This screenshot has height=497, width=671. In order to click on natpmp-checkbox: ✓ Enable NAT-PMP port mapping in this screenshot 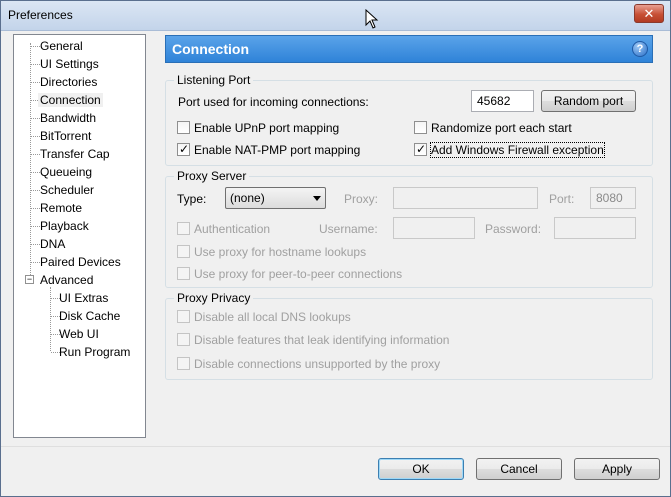, I will do `click(277, 150)`.